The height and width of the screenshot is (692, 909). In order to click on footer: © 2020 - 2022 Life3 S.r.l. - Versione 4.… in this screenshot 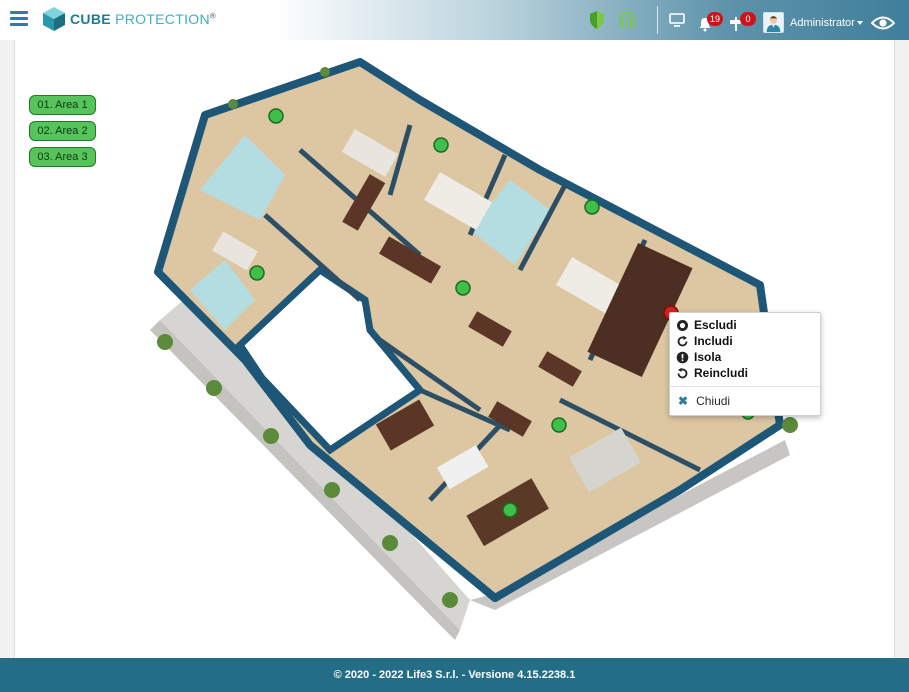, I will do `click(454, 675)`.